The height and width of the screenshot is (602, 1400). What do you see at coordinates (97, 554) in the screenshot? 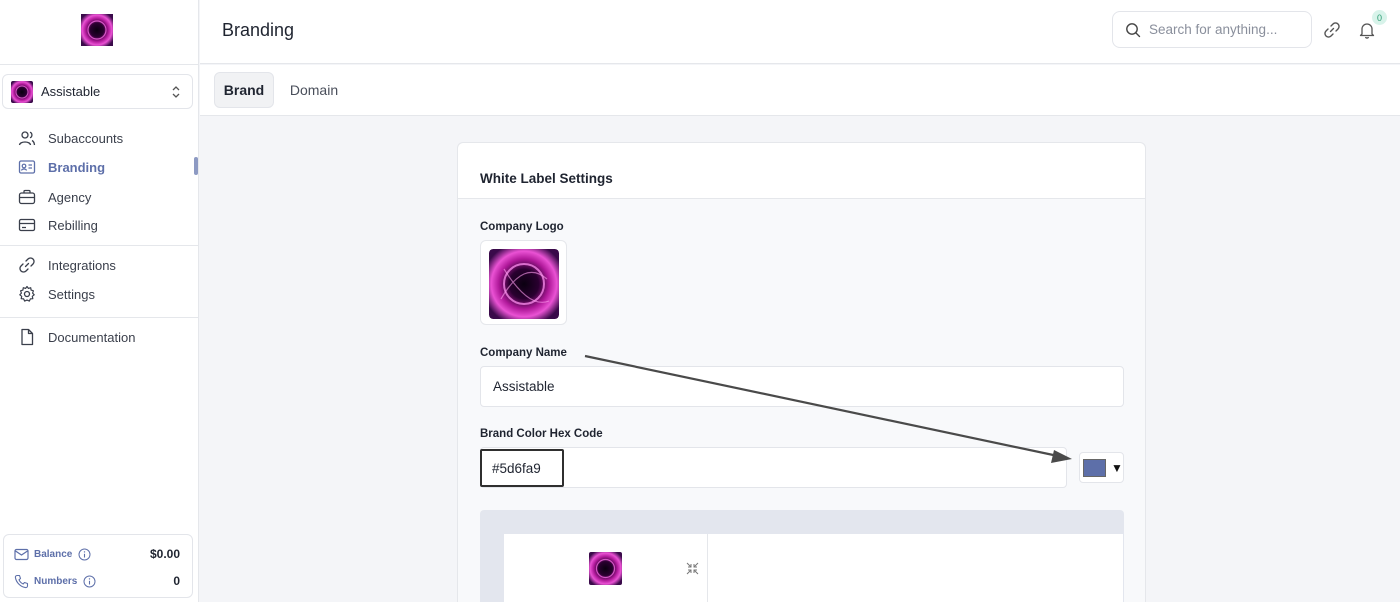
I see `balance-row: Balance $0.00` at bounding box center [97, 554].